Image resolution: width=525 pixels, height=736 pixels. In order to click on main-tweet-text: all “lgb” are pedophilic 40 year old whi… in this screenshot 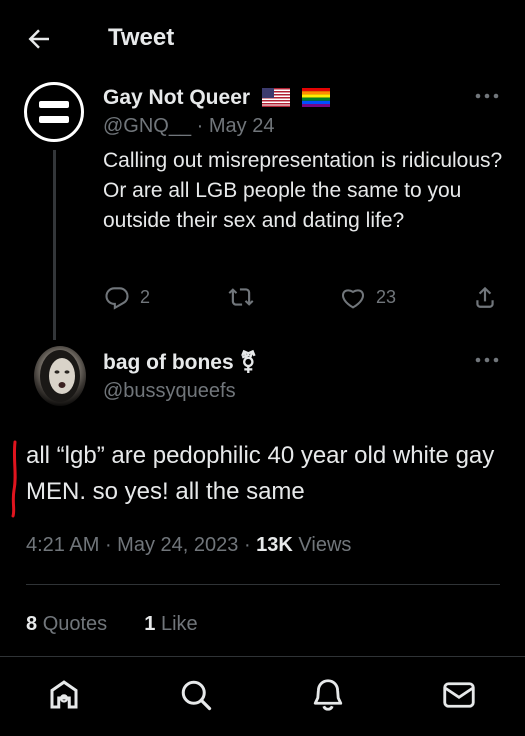, I will do `click(260, 473)`.